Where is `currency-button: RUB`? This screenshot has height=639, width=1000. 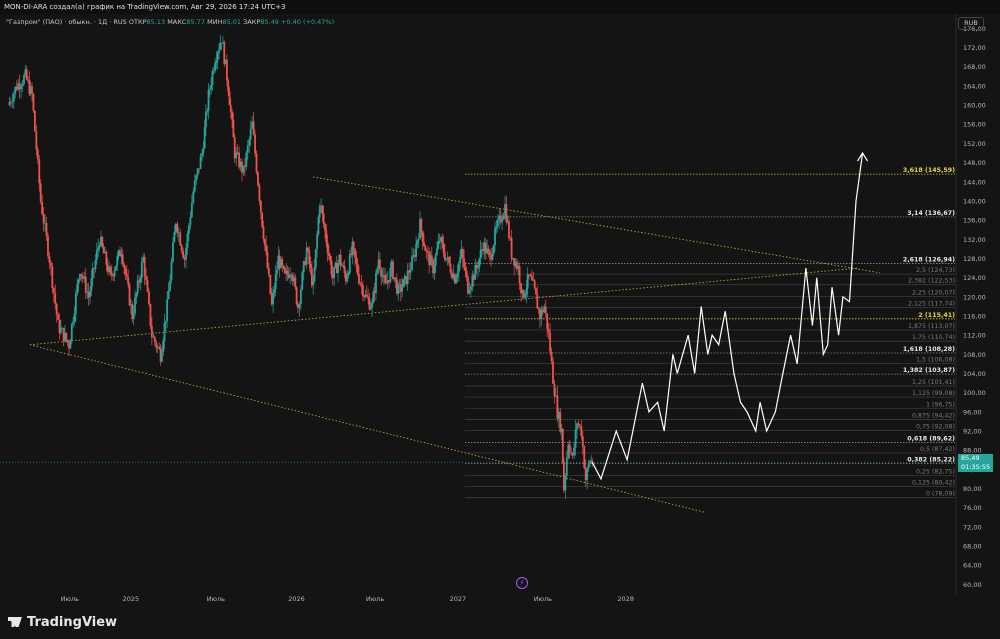
currency-button: RUB is located at coordinates (971, 23).